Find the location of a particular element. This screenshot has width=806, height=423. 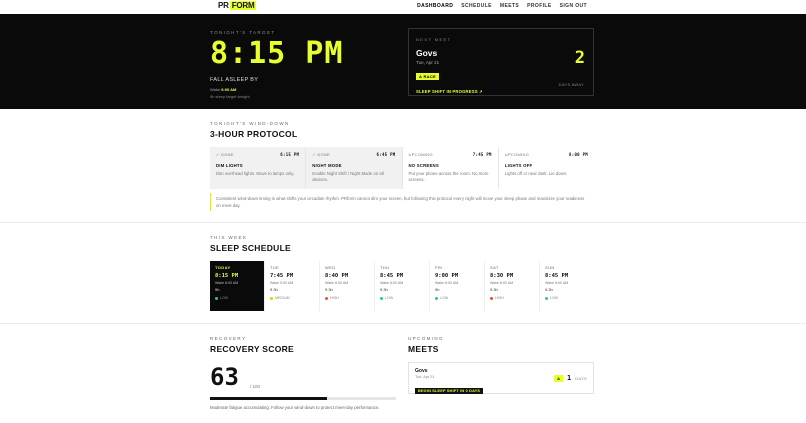

day-bedtime: 7:45 PM is located at coordinates (282, 276).